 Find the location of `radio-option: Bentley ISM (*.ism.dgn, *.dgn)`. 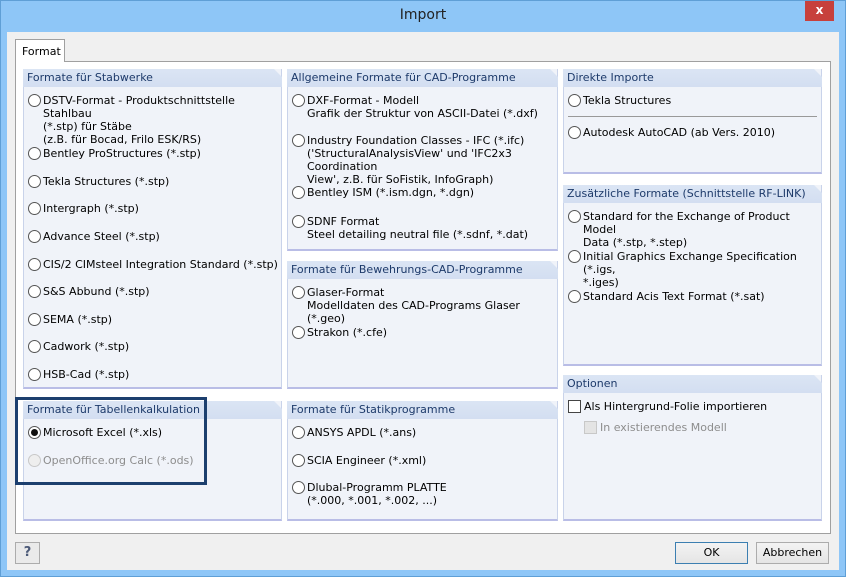

radio-option: Bentley ISM (*.ism.dgn, *.dgn) is located at coordinates (383, 192).